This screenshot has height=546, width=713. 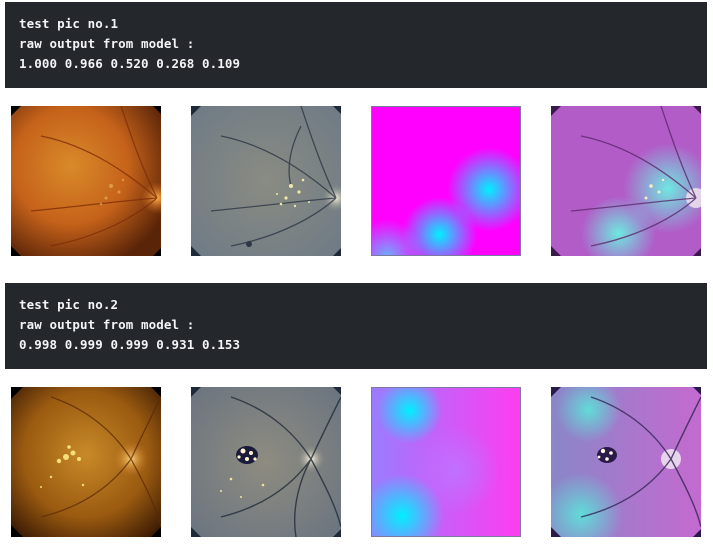 What do you see at coordinates (130, 63) in the screenshot?
I see `raw-output-values: 1.000 0.966 0.520 0.268 0.109` at bounding box center [130, 63].